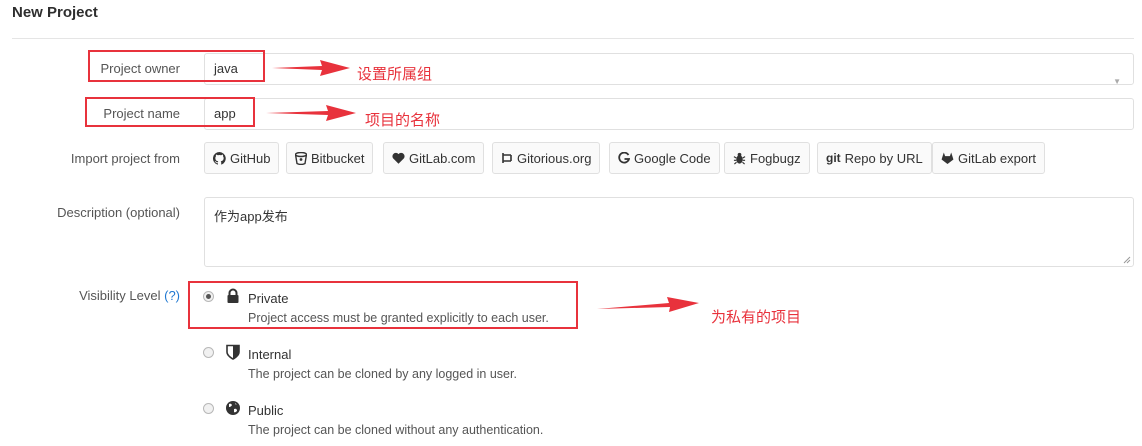 This screenshot has height=446, width=1142. Describe the element at coordinates (120, 295) in the screenshot. I see `visibility-label-text: Visibility Level` at that location.